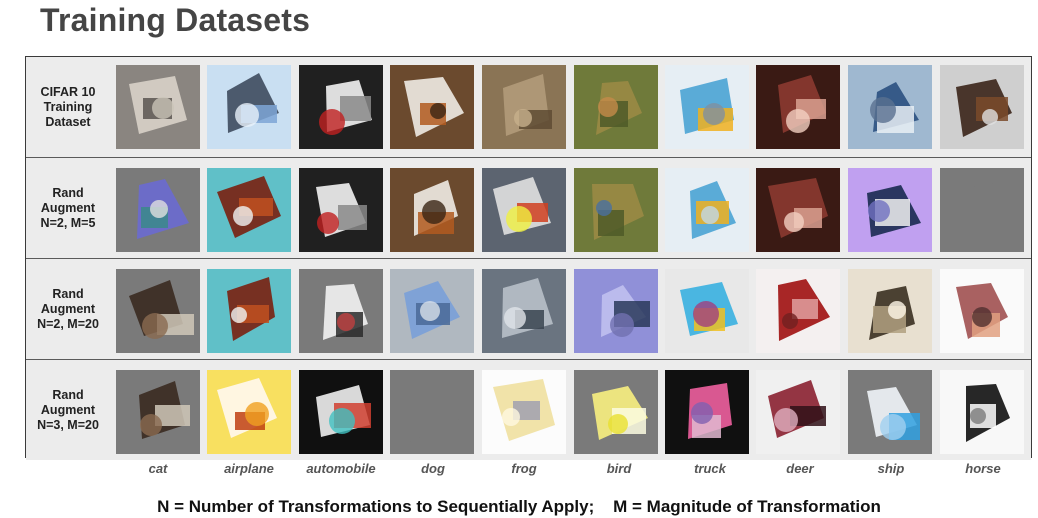  What do you see at coordinates (68, 409) in the screenshot?
I see `row-label: Rand Augment N=3, M=20` at bounding box center [68, 409].